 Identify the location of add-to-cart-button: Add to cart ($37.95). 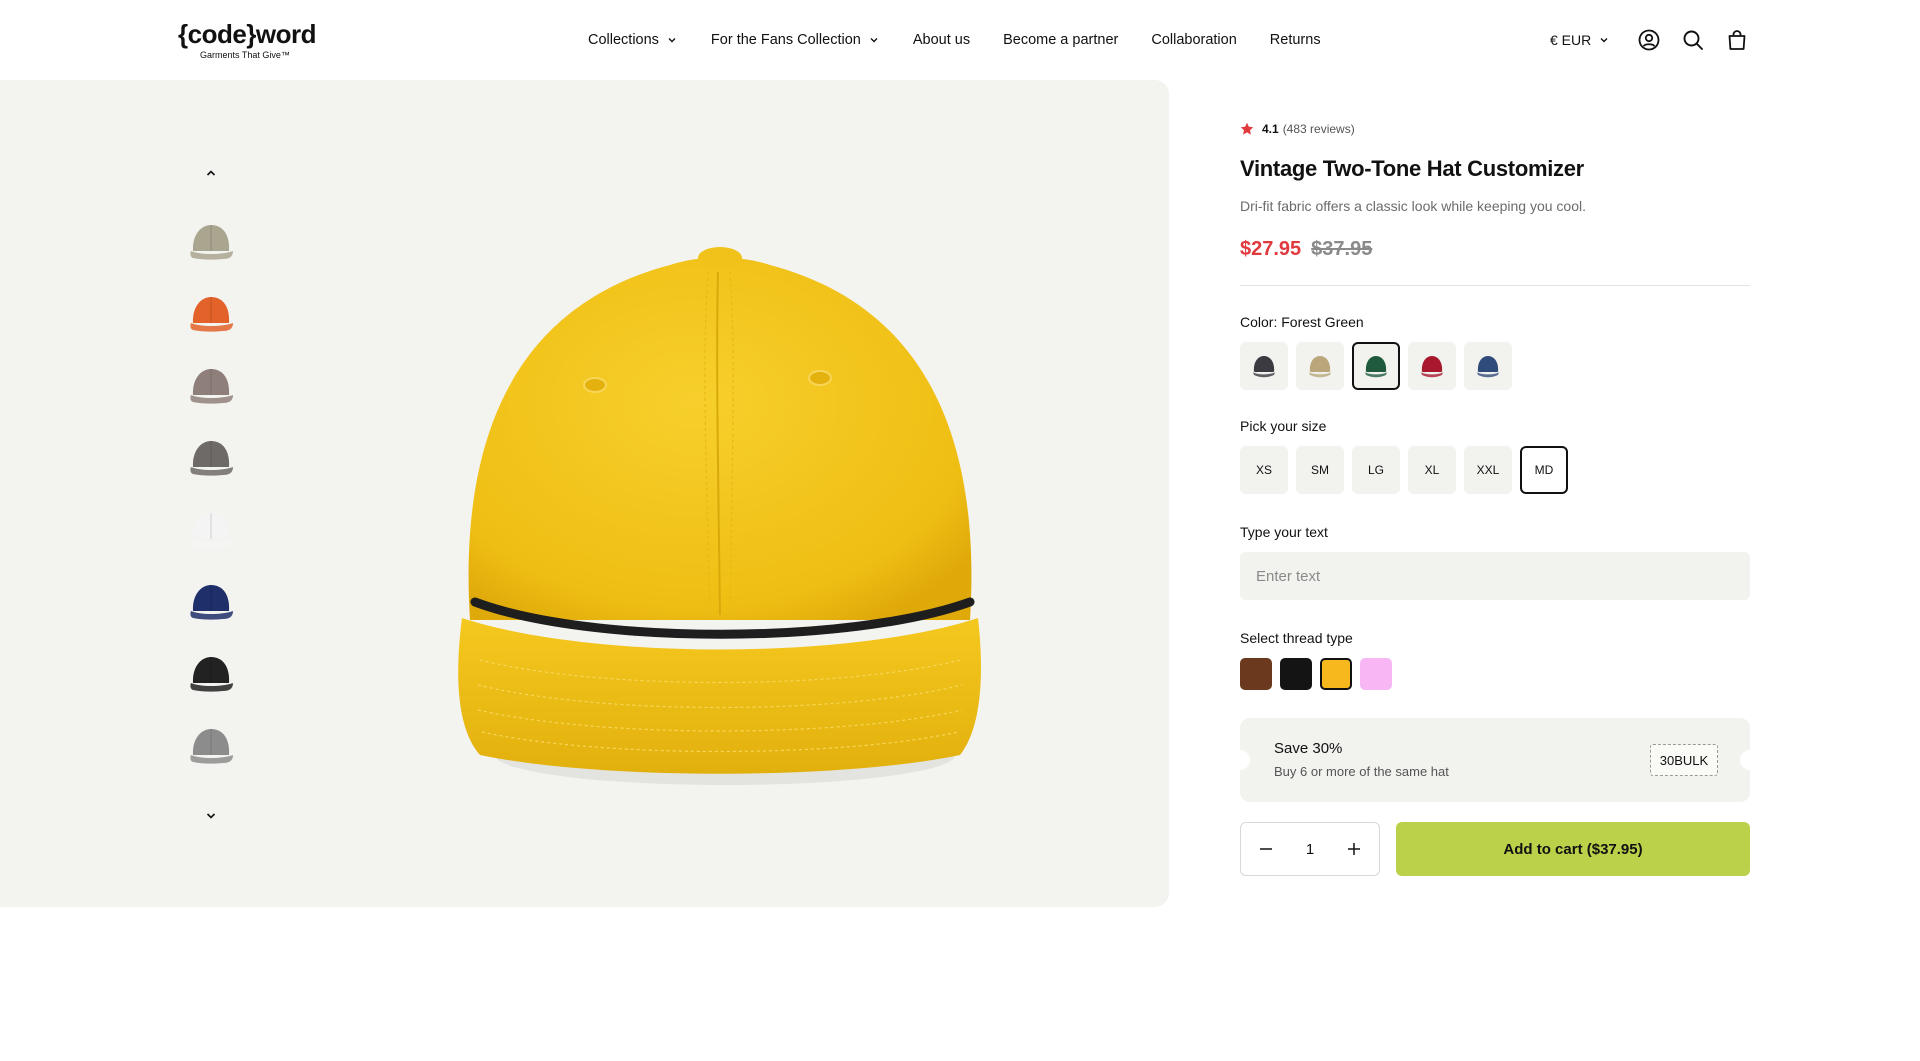
(1573, 849).